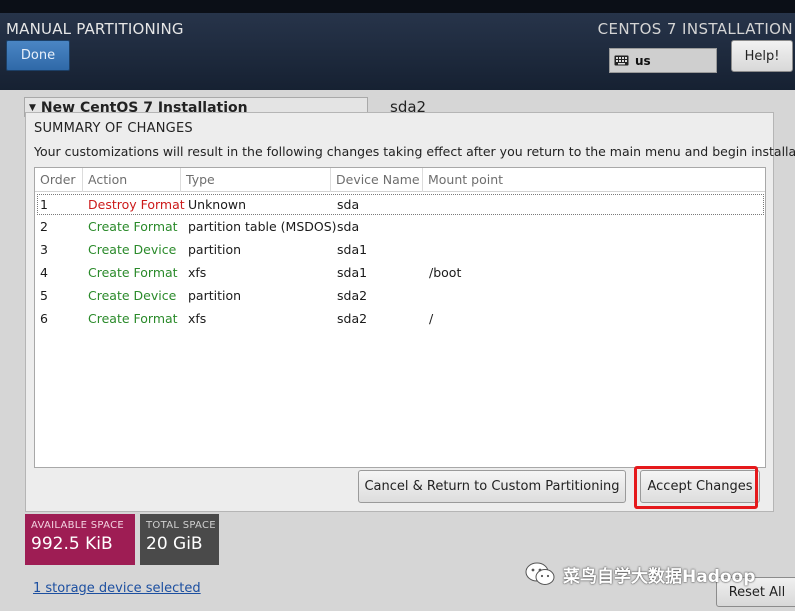  What do you see at coordinates (44, 318) in the screenshot?
I see `cell-order: 6` at bounding box center [44, 318].